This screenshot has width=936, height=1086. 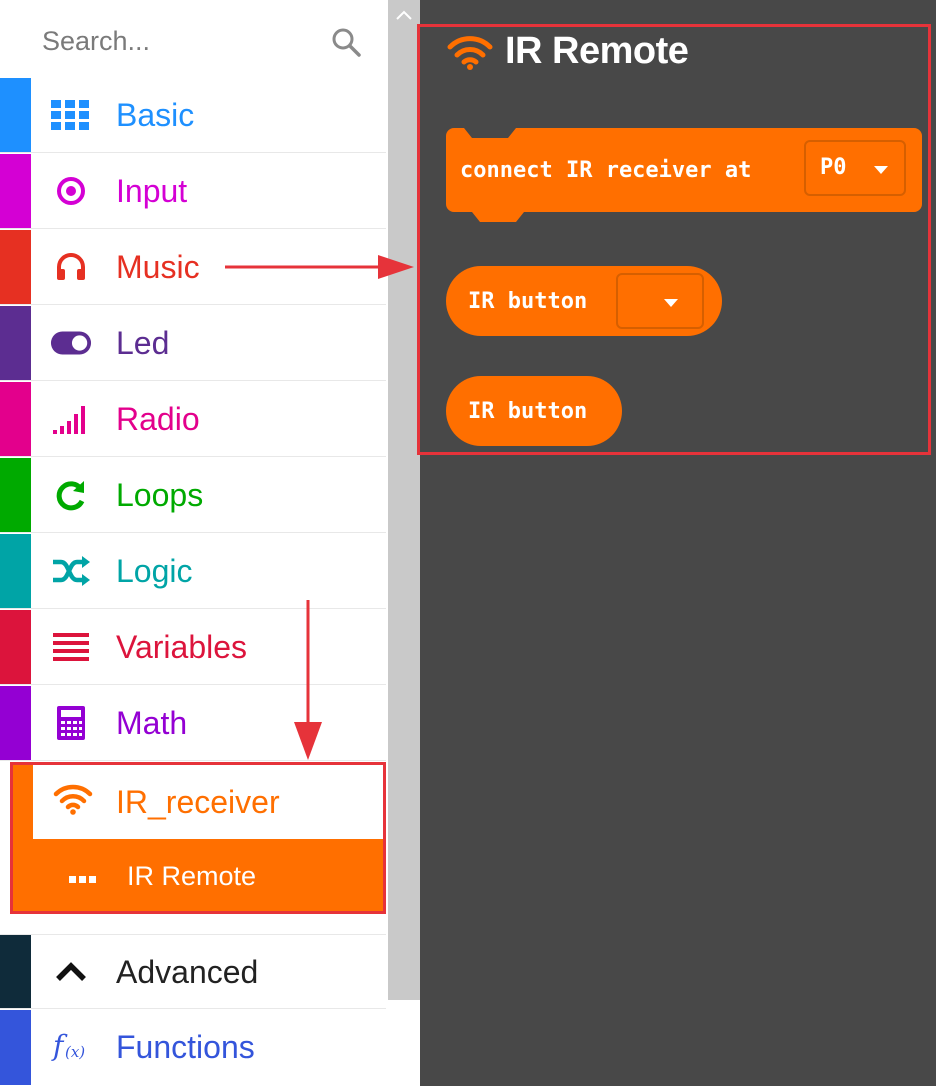 What do you see at coordinates (154, 571) in the screenshot?
I see `category-label: Logic` at bounding box center [154, 571].